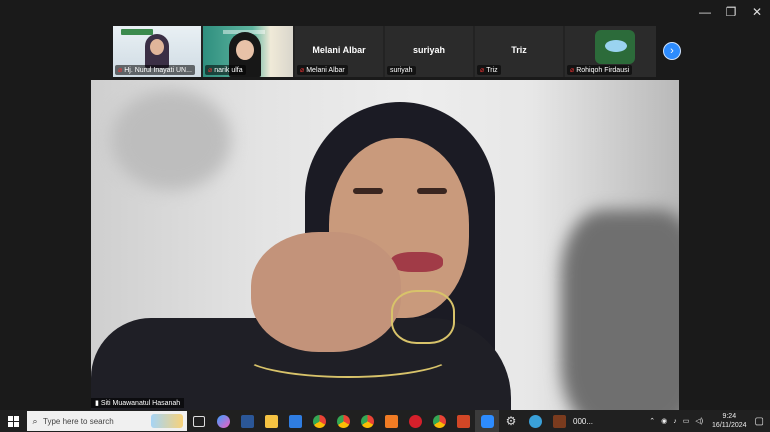 The height and width of the screenshot is (432, 770). Describe the element at coordinates (401, 70) in the screenshot. I see `participant-name: suriyah` at that location.